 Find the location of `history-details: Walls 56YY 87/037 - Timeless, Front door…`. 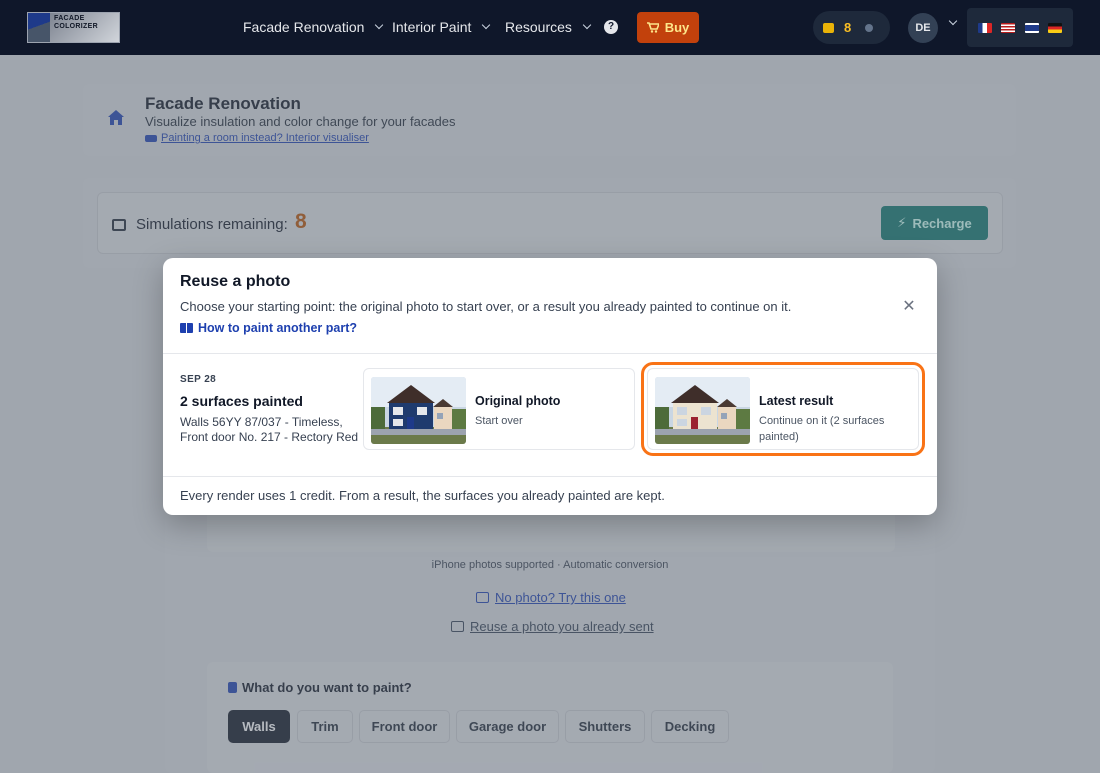

history-details: Walls 56YY 87/037 - Timeless, Front door… is located at coordinates (269, 429).